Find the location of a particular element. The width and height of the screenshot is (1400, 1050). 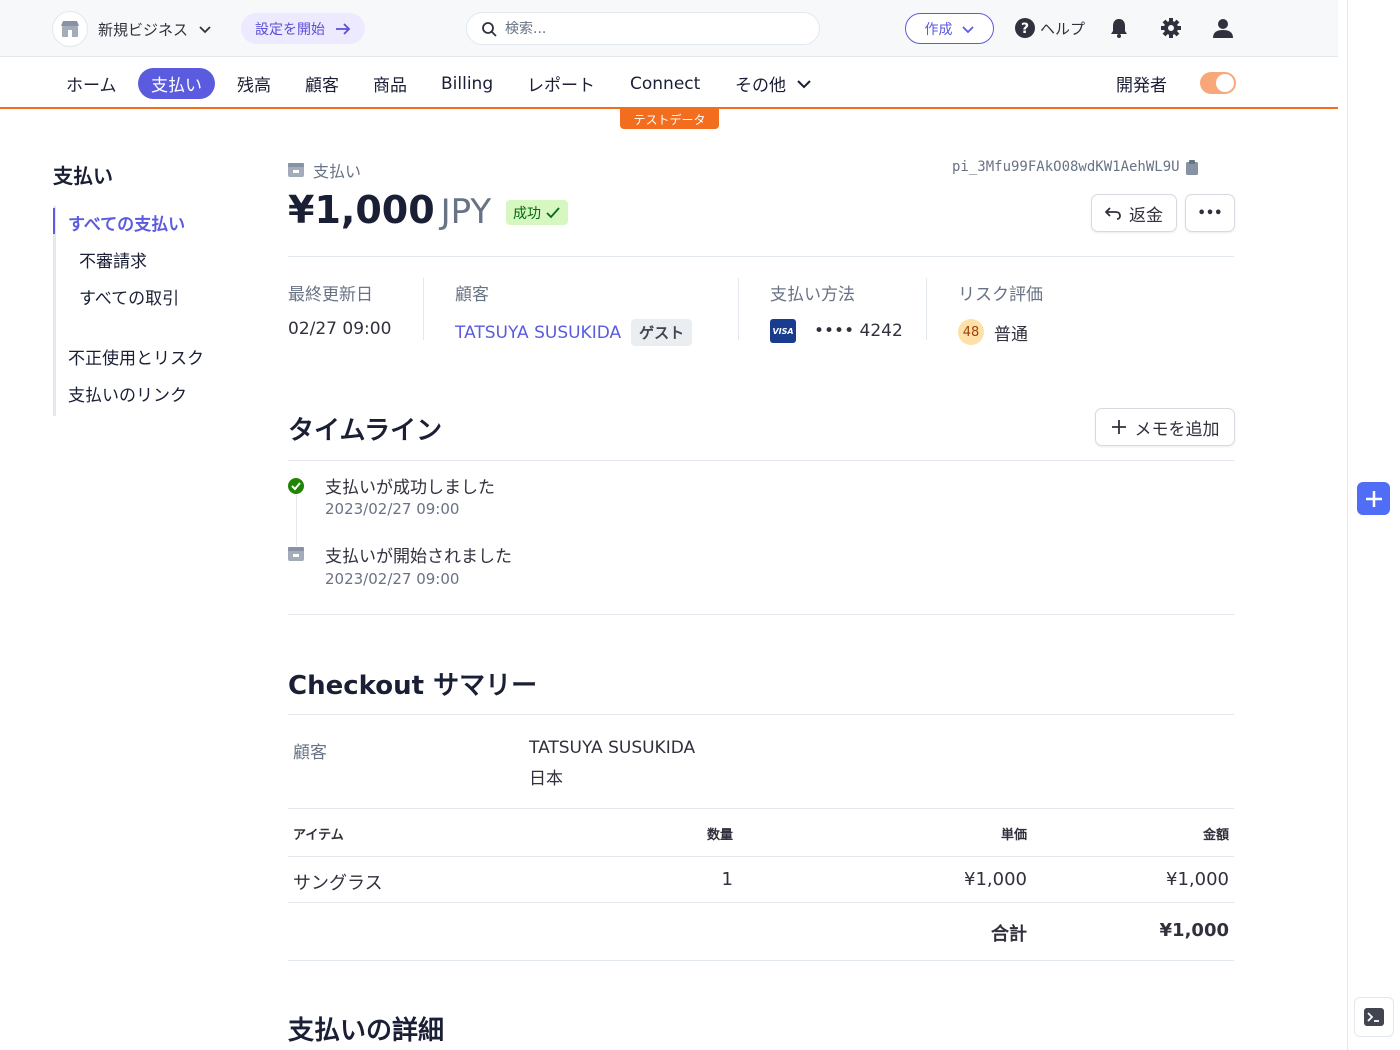

arrow-right-icon is located at coordinates (343, 28).